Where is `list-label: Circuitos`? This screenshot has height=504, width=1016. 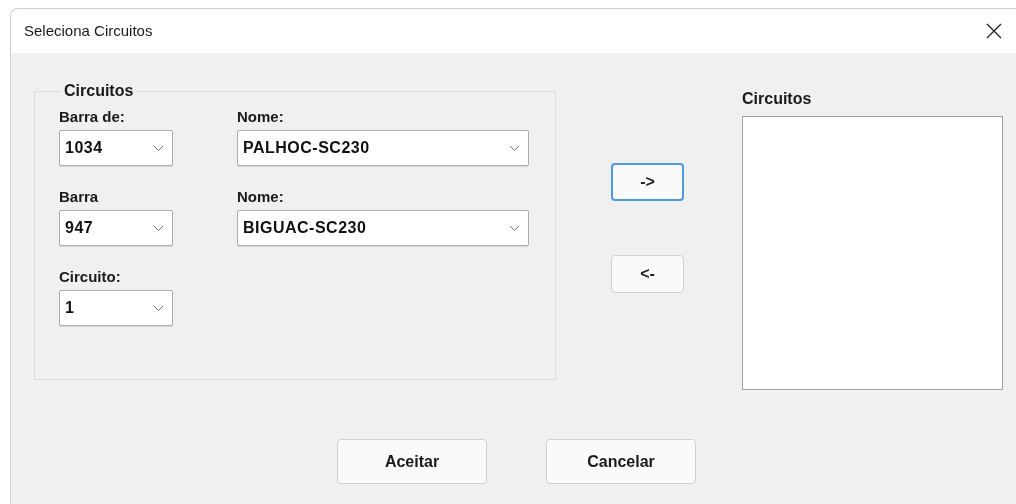 list-label: Circuitos is located at coordinates (777, 99).